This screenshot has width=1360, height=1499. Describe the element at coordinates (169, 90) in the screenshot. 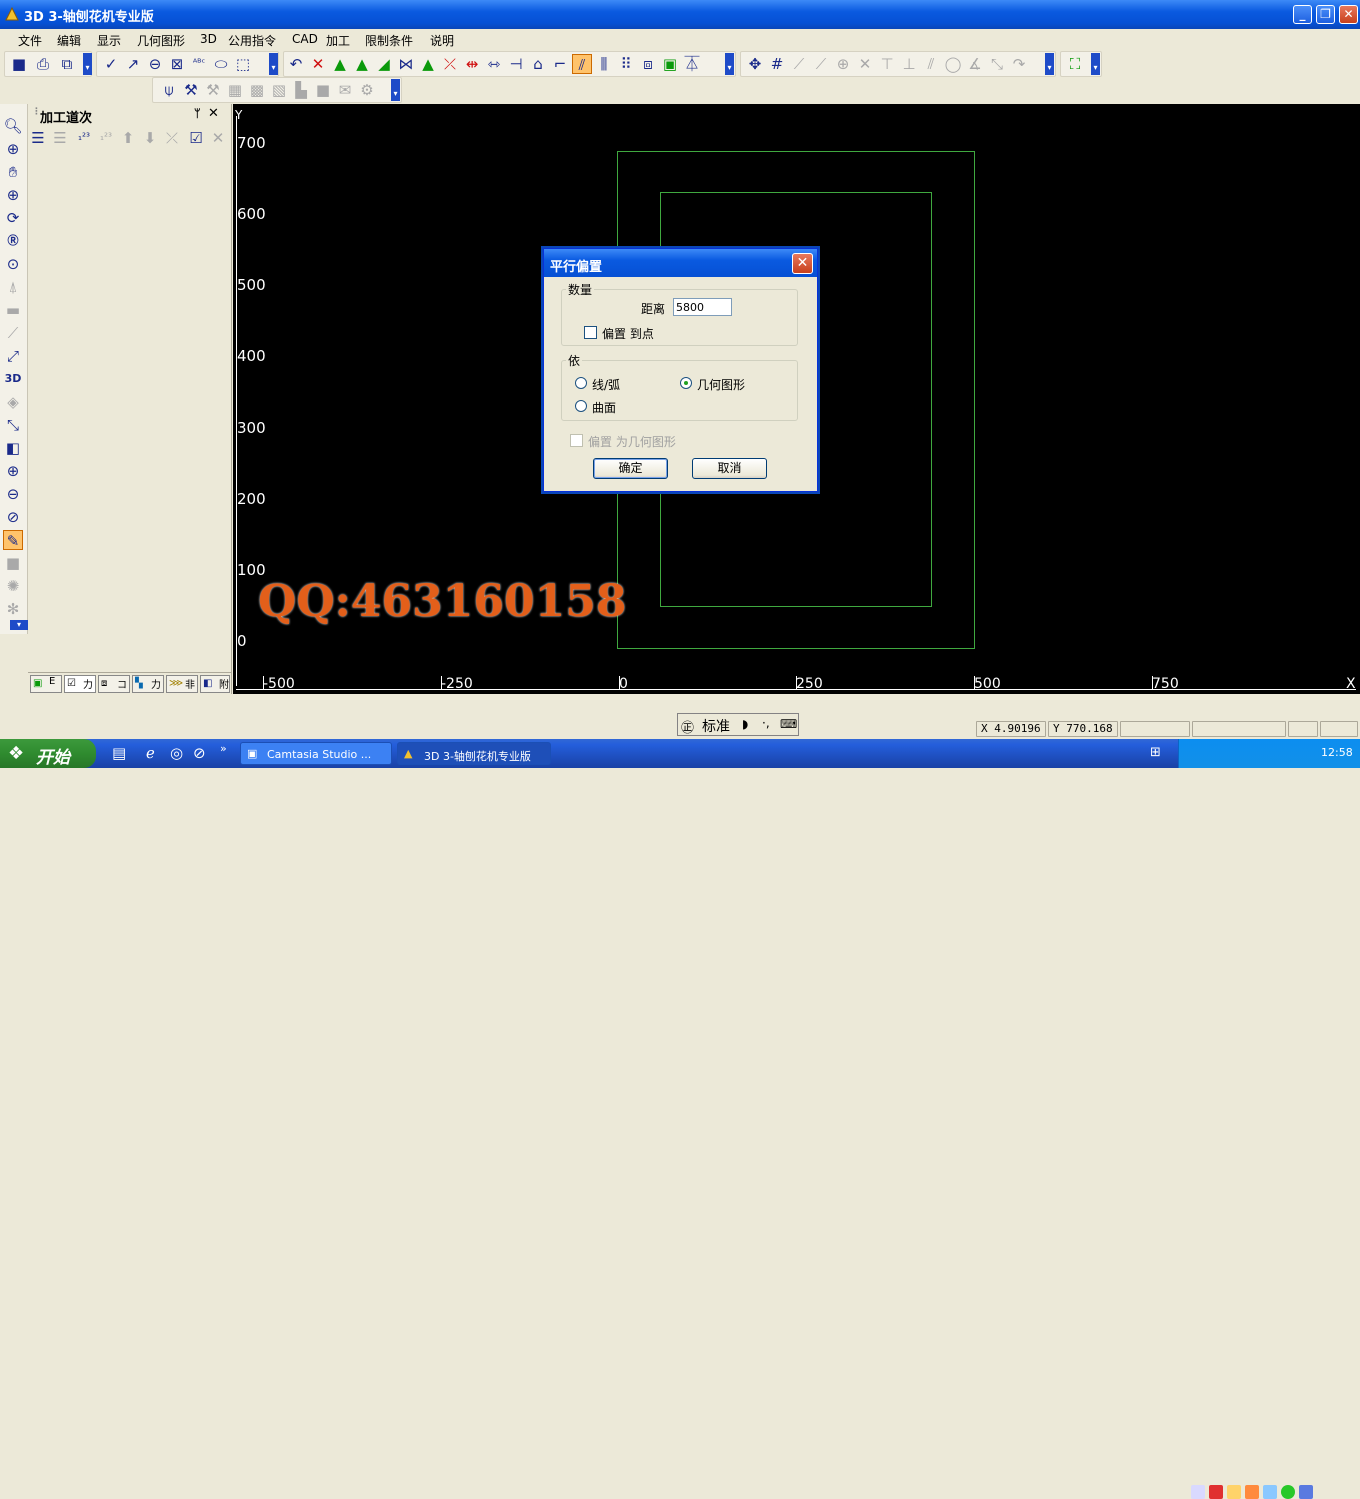

I see `drill-icon: ⍦` at that location.